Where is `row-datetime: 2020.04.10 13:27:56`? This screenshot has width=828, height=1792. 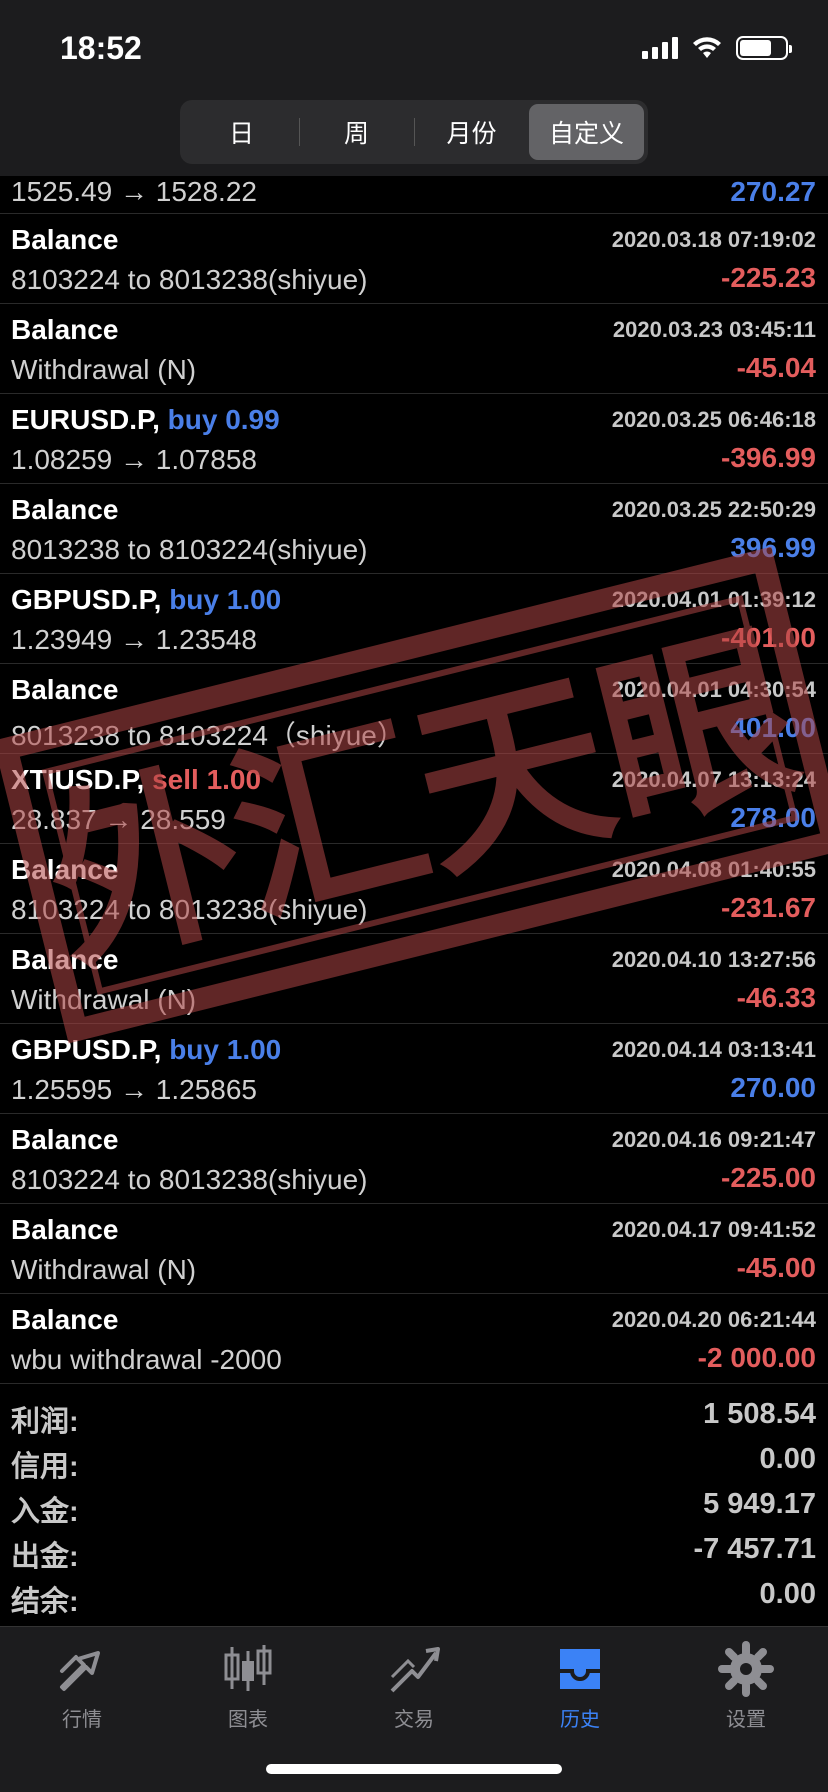
row-datetime: 2020.04.10 13:27:56 is located at coordinates (713, 959).